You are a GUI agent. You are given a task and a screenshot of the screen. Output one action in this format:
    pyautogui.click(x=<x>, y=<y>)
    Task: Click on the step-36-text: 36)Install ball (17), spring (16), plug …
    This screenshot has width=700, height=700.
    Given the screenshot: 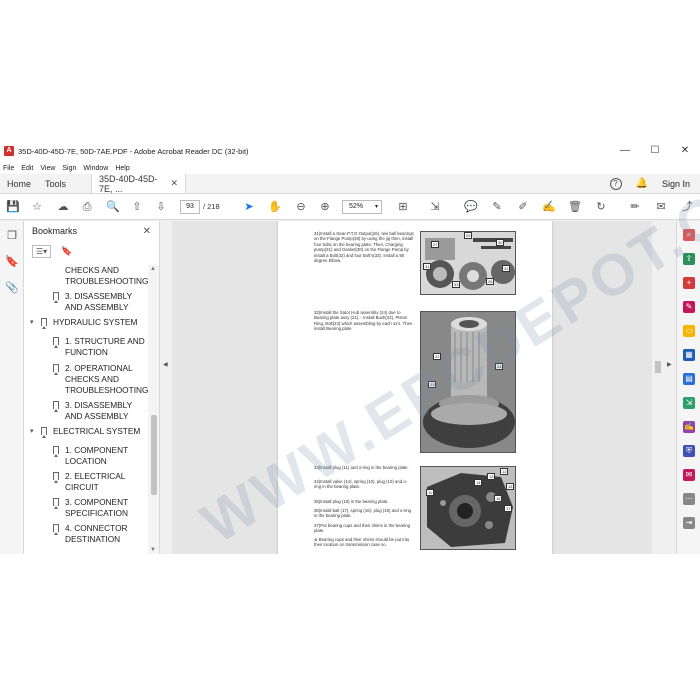 What is the action you would take?
    pyautogui.click(x=362, y=513)
    